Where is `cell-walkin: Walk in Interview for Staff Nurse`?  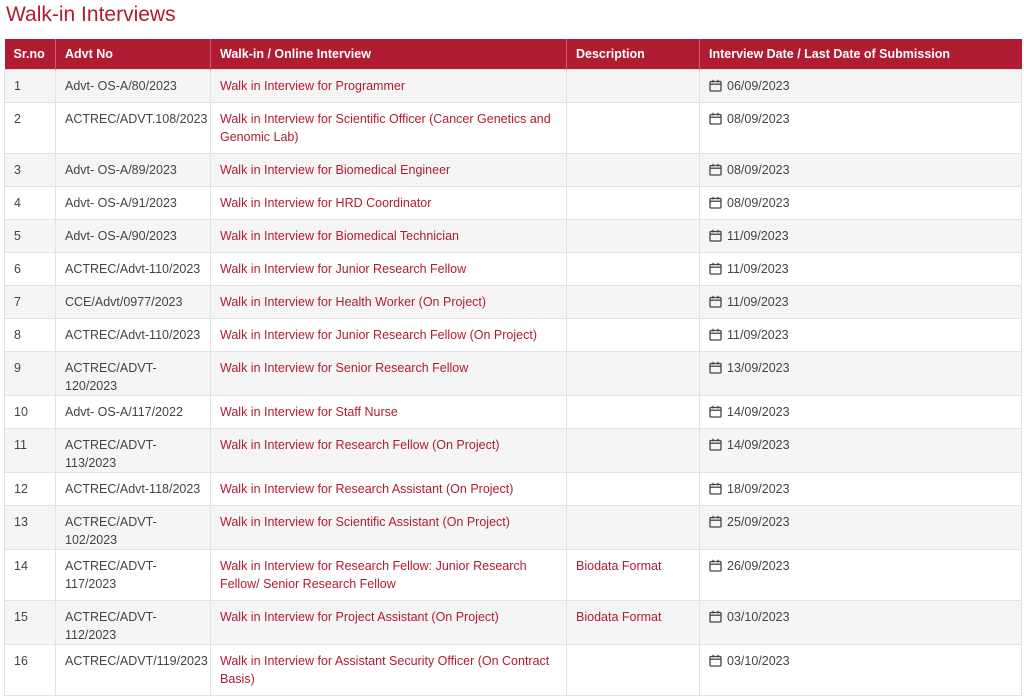
cell-walkin: Walk in Interview for Staff Nurse is located at coordinates (388, 412).